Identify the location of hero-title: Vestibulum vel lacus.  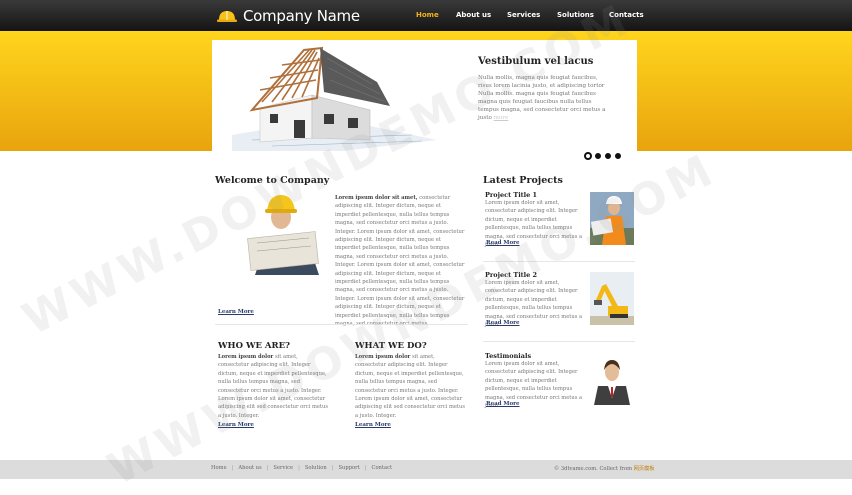
(536, 61).